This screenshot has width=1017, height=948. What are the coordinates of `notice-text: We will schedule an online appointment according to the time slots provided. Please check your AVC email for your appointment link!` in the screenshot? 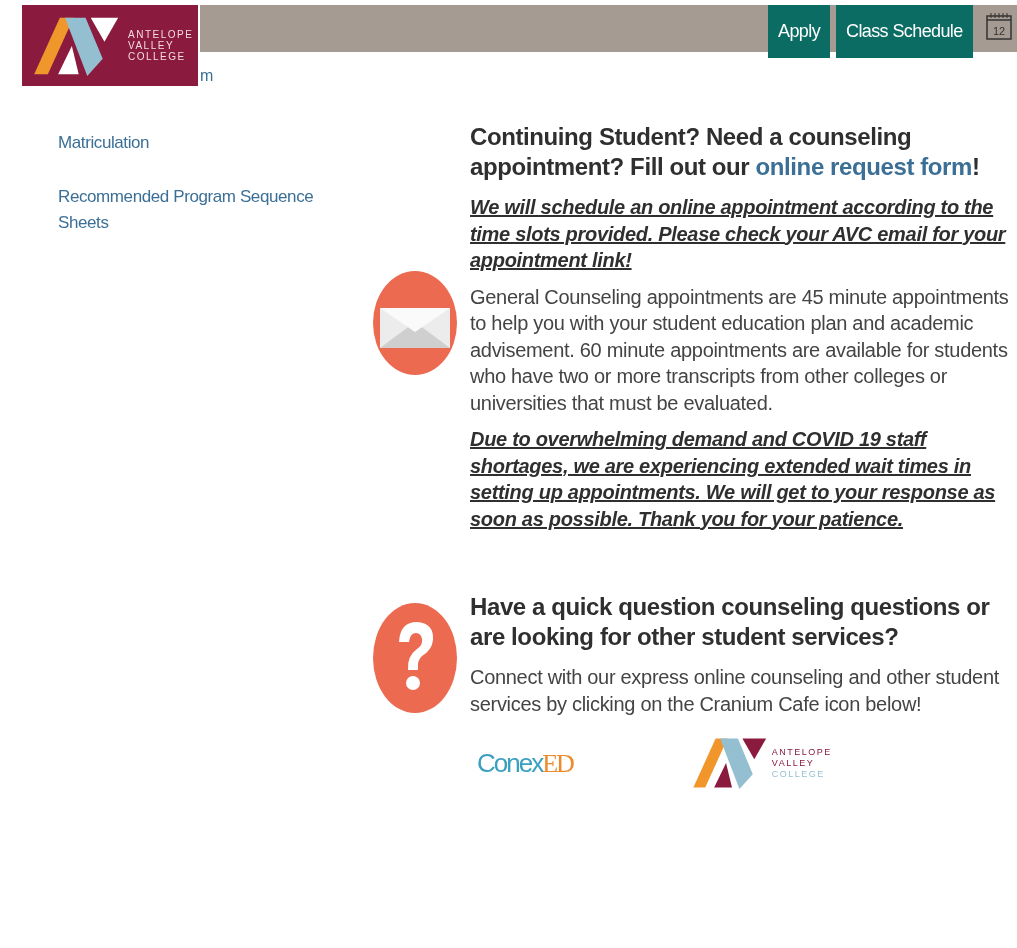 It's located at (739, 234).